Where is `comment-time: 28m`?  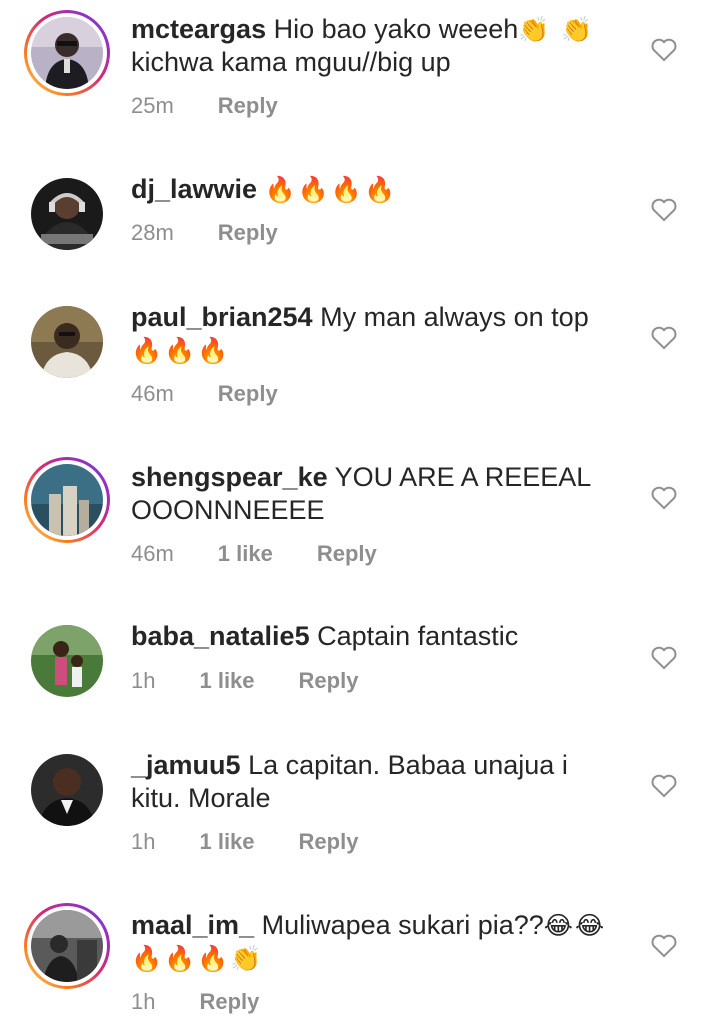
comment-time: 28m is located at coordinates (152, 232).